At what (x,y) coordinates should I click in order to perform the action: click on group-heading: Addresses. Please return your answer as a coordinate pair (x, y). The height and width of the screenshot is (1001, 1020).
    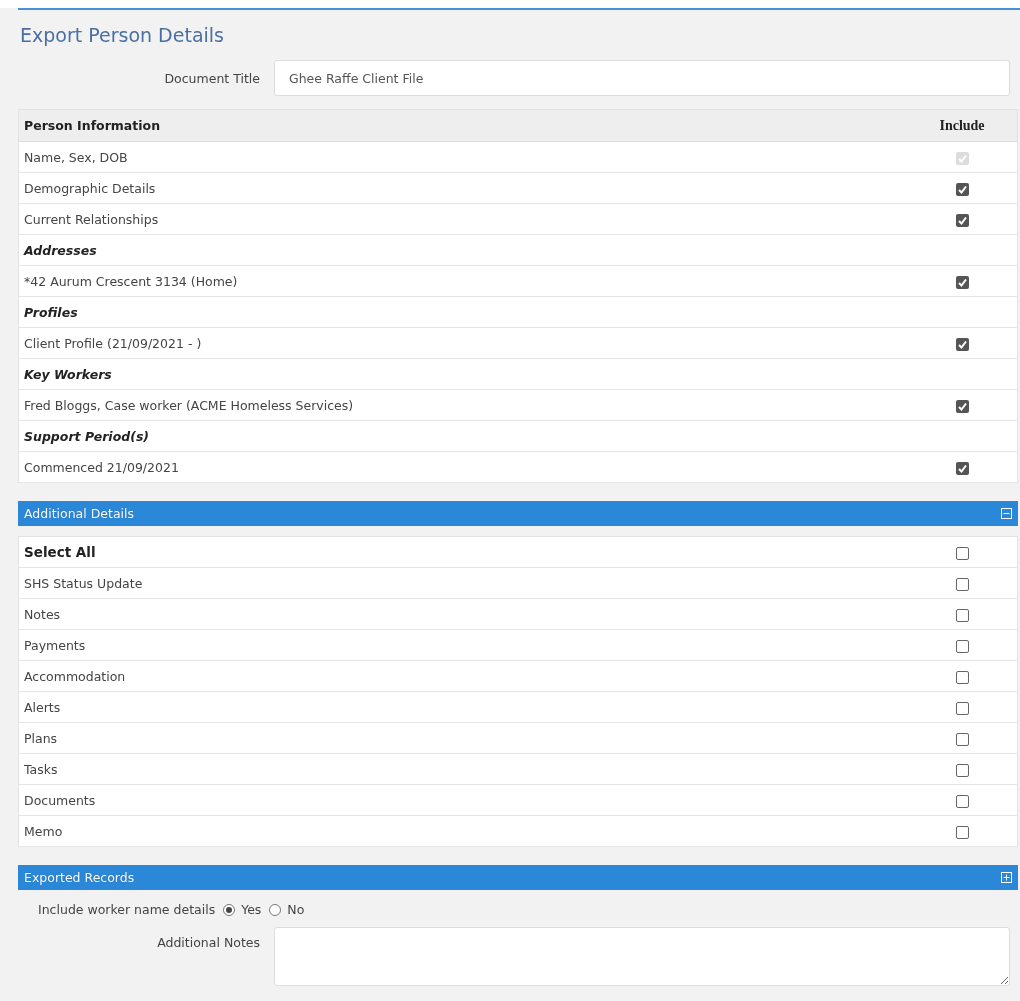
    Looking at the image, I should click on (518, 250).